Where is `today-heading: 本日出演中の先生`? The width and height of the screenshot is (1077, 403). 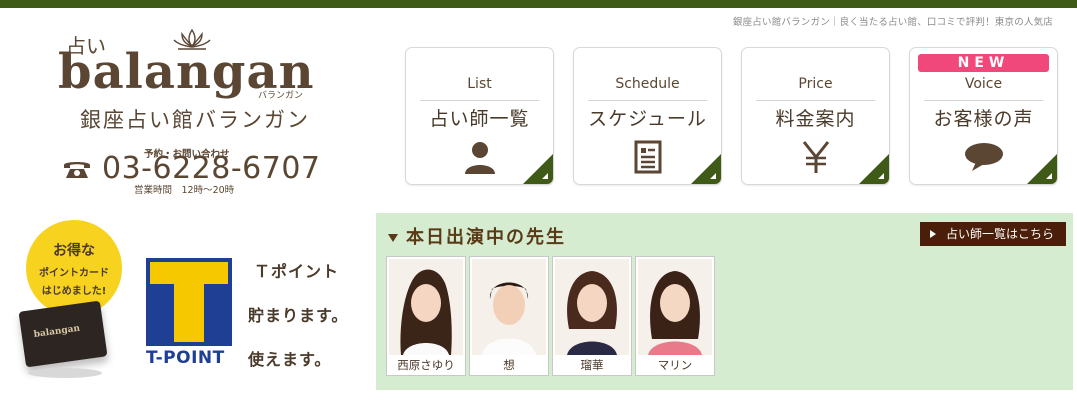 today-heading: 本日出演中の先生 is located at coordinates (477, 236).